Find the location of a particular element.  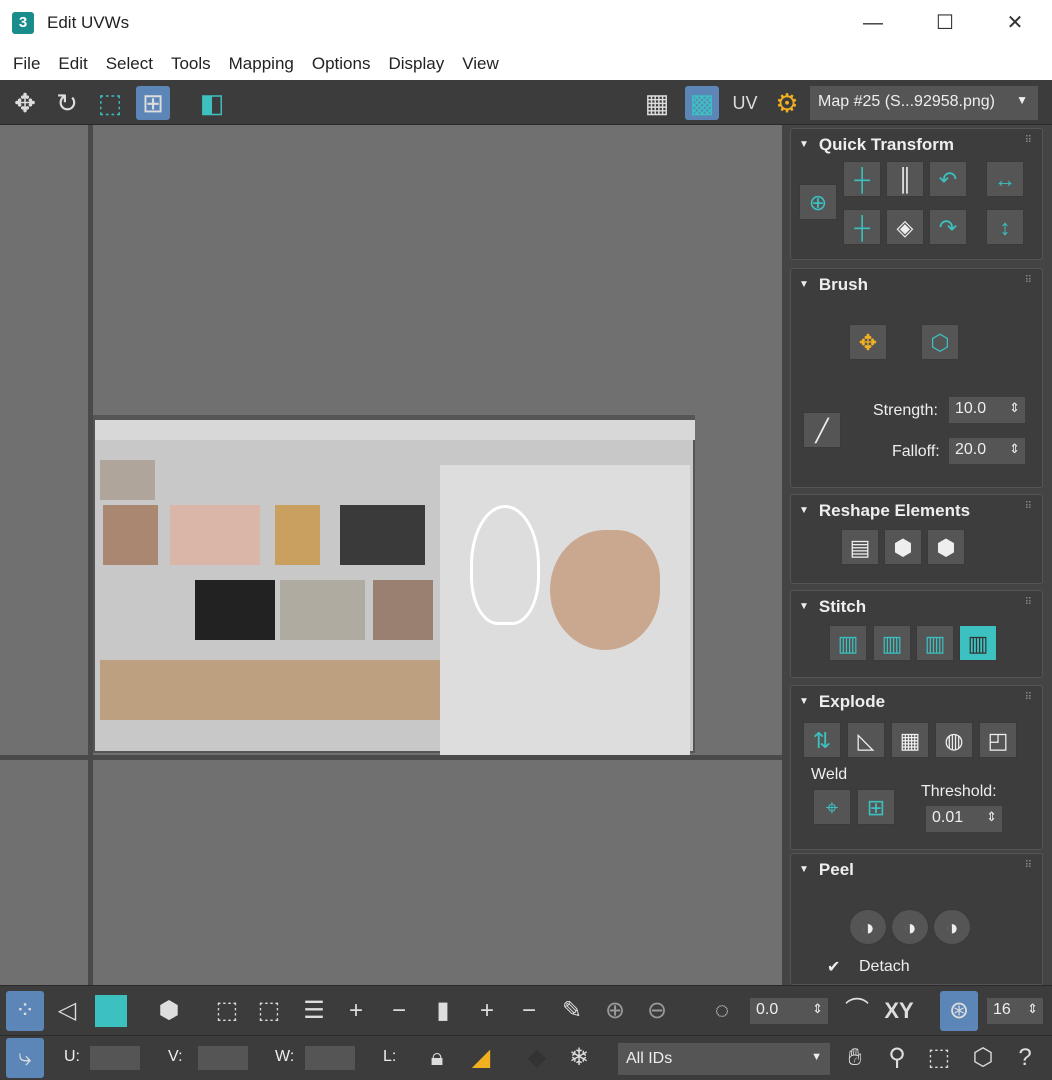

soft-selection-icon: ⌒ is located at coordinates (857, 1011).